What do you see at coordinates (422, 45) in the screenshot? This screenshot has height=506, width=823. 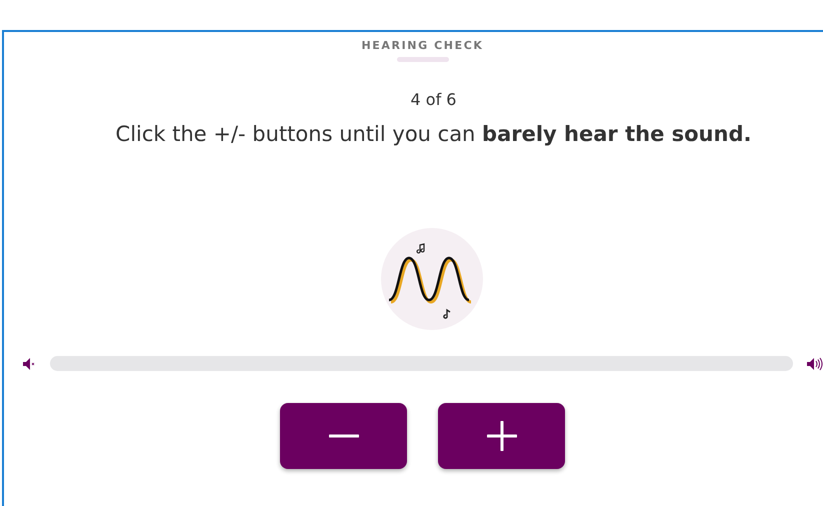 I see `section-title: HEARING CHECK` at bounding box center [422, 45].